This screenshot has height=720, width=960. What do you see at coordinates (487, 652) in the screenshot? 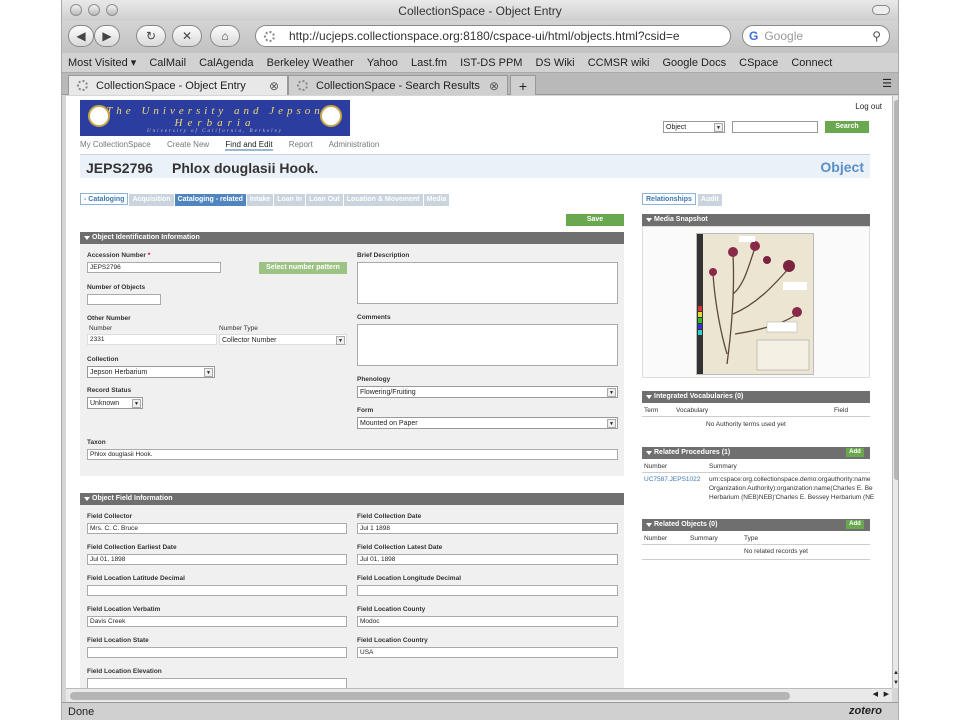
I see `country-field: USA` at bounding box center [487, 652].